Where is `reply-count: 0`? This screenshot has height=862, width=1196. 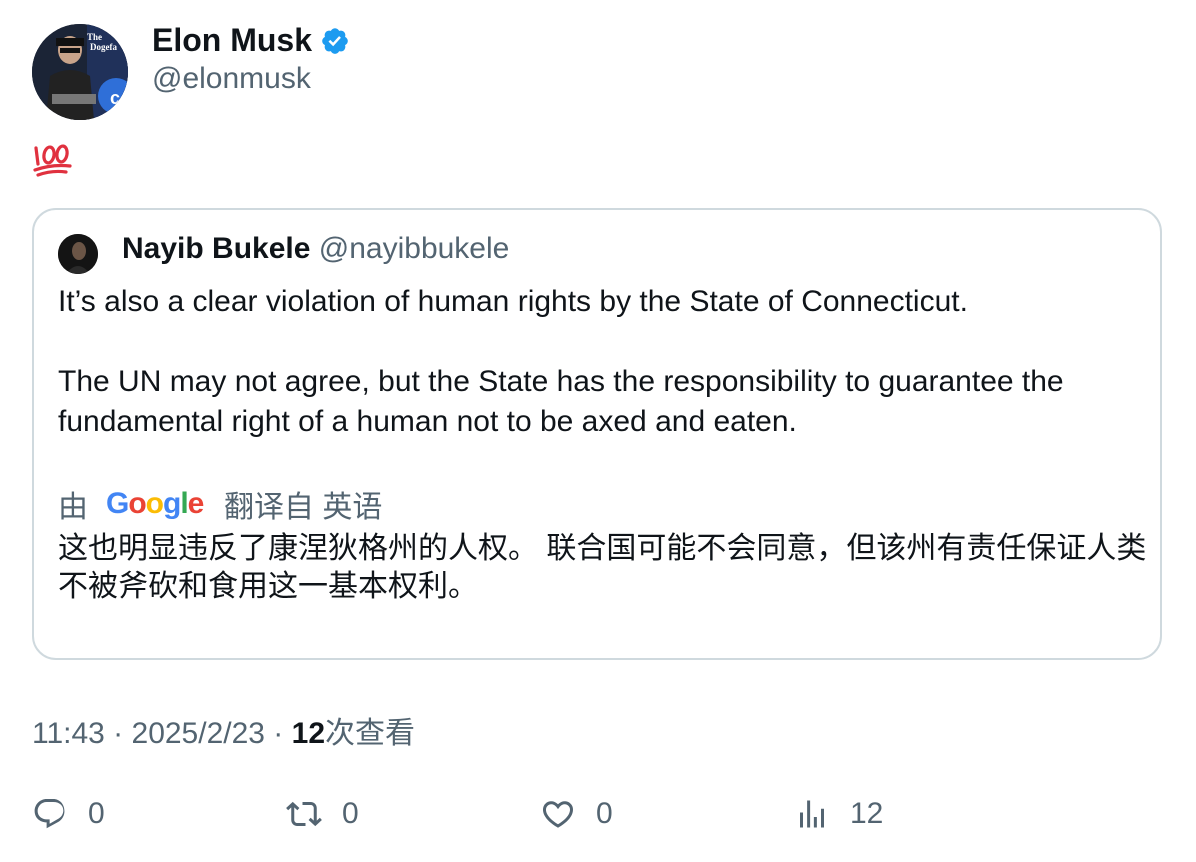
reply-count: 0 is located at coordinates (96, 813).